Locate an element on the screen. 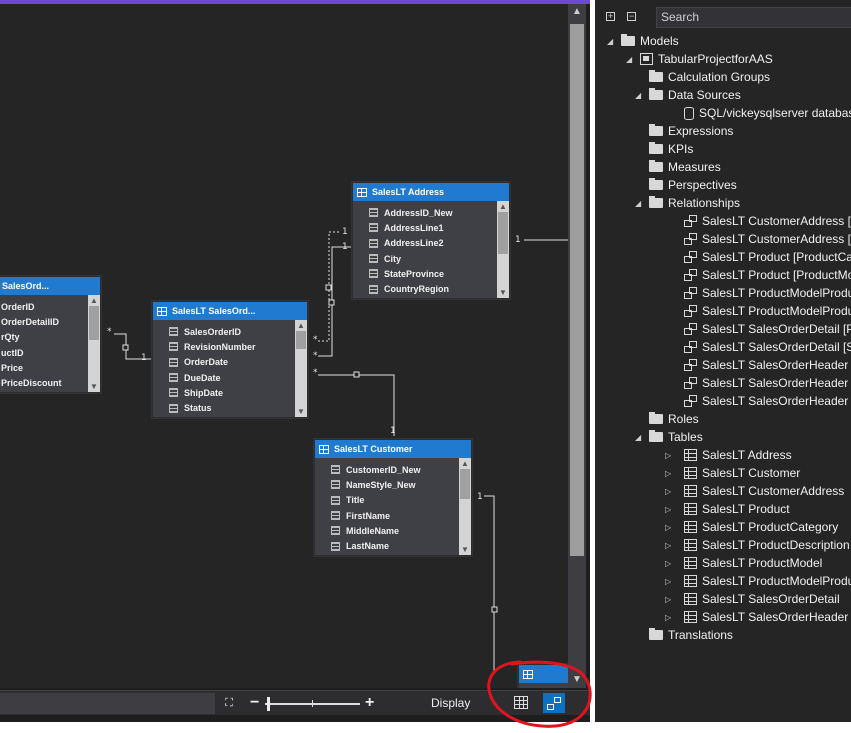 This screenshot has width=851, height=733. tree-node-relationship: SalesLT SalesOrderHeader [C is located at coordinates (767, 383).